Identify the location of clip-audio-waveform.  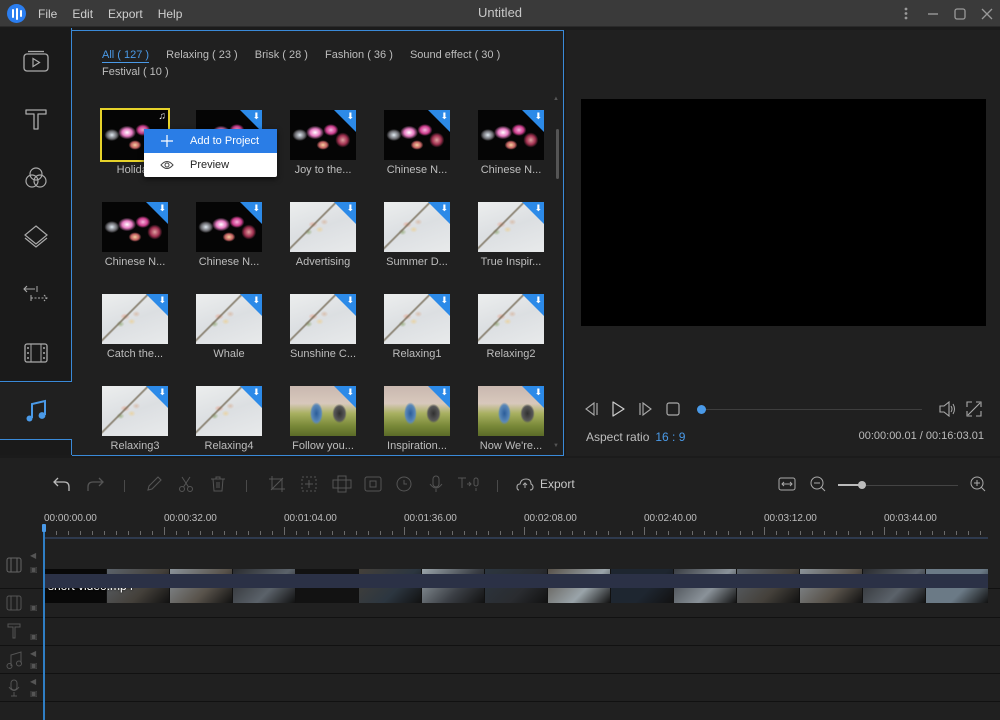
(516, 581).